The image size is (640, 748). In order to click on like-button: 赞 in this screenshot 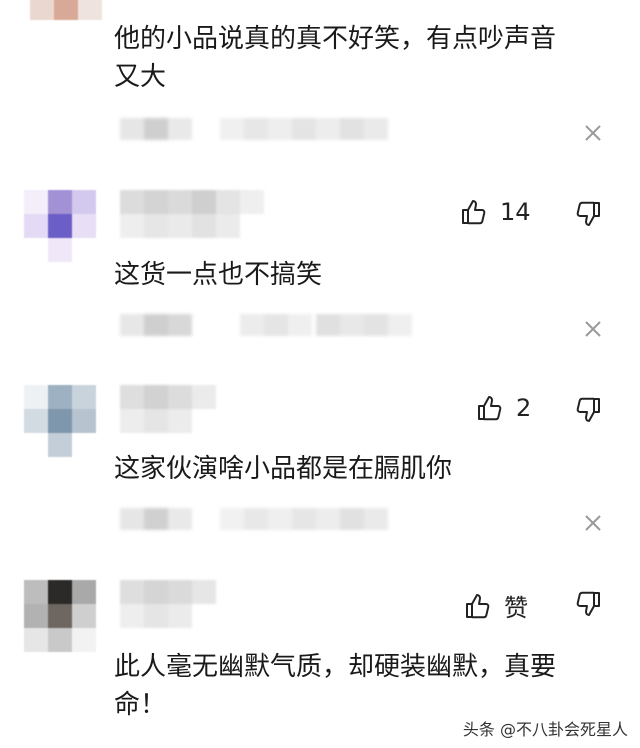, I will do `click(496, 605)`.